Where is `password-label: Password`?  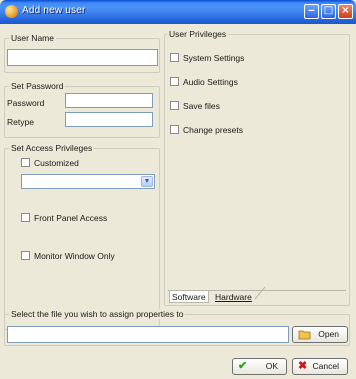 password-label: Password is located at coordinates (26, 103).